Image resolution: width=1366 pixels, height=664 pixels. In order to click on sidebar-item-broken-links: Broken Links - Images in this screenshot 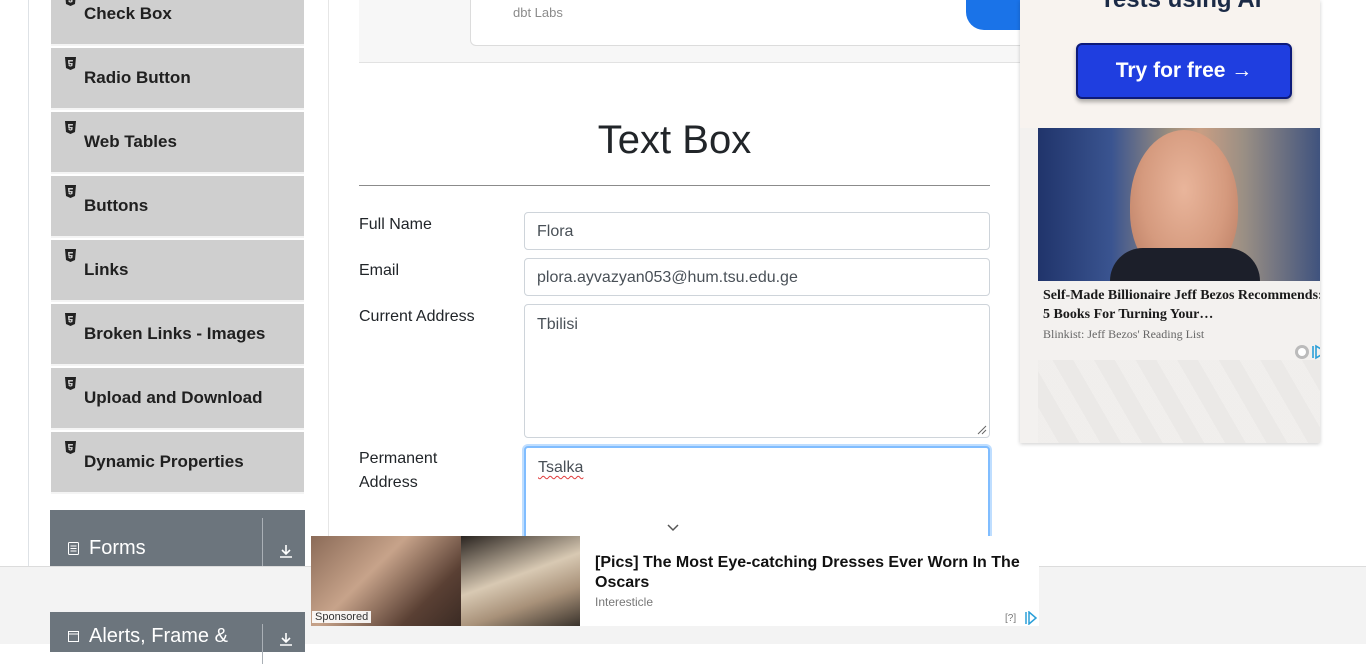, I will do `click(177, 335)`.